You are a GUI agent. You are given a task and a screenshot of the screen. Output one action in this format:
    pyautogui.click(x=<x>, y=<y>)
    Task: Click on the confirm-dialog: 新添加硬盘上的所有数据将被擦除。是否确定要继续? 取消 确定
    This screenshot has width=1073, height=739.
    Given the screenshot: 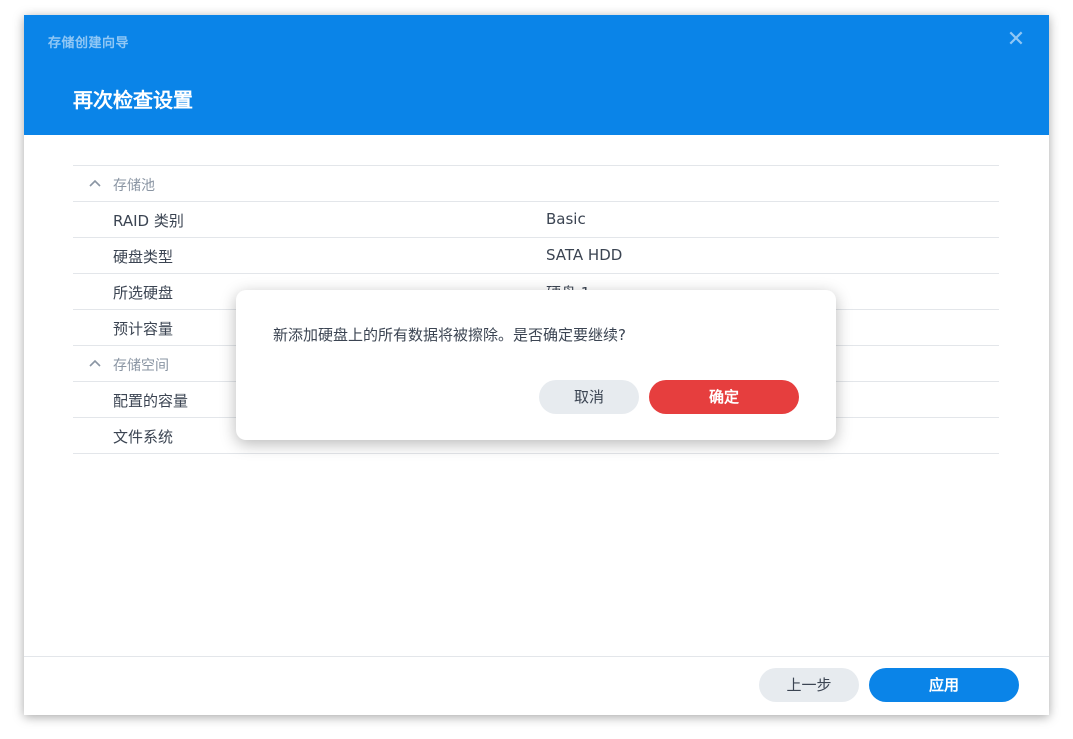 What is the action you would take?
    pyautogui.click(x=536, y=365)
    